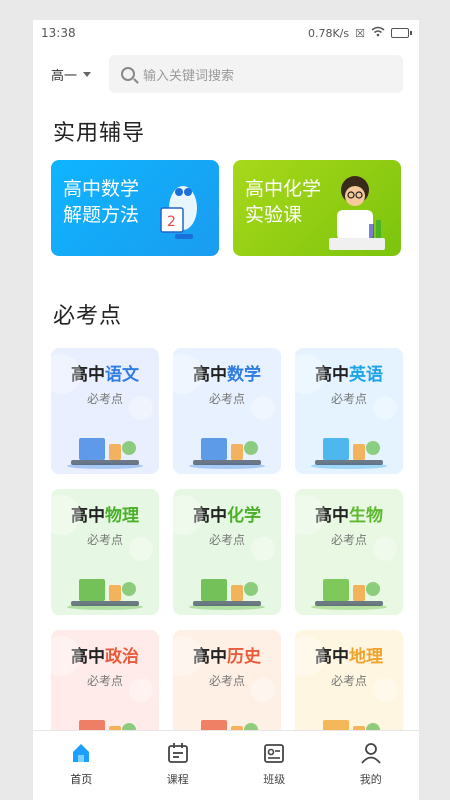  What do you see at coordinates (274, 765) in the screenshot?
I see `tab-class: 班级` at bounding box center [274, 765].